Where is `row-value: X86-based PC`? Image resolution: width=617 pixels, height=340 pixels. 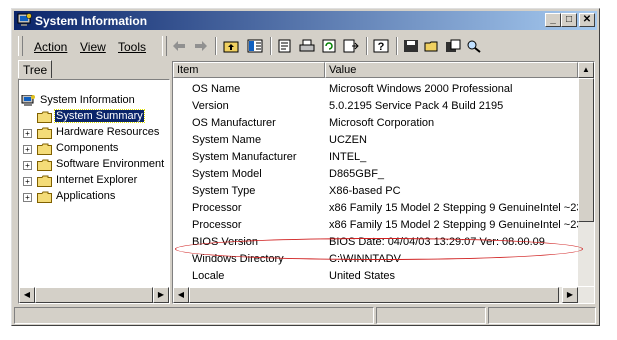
row-value: X86-based PC is located at coordinates (365, 191).